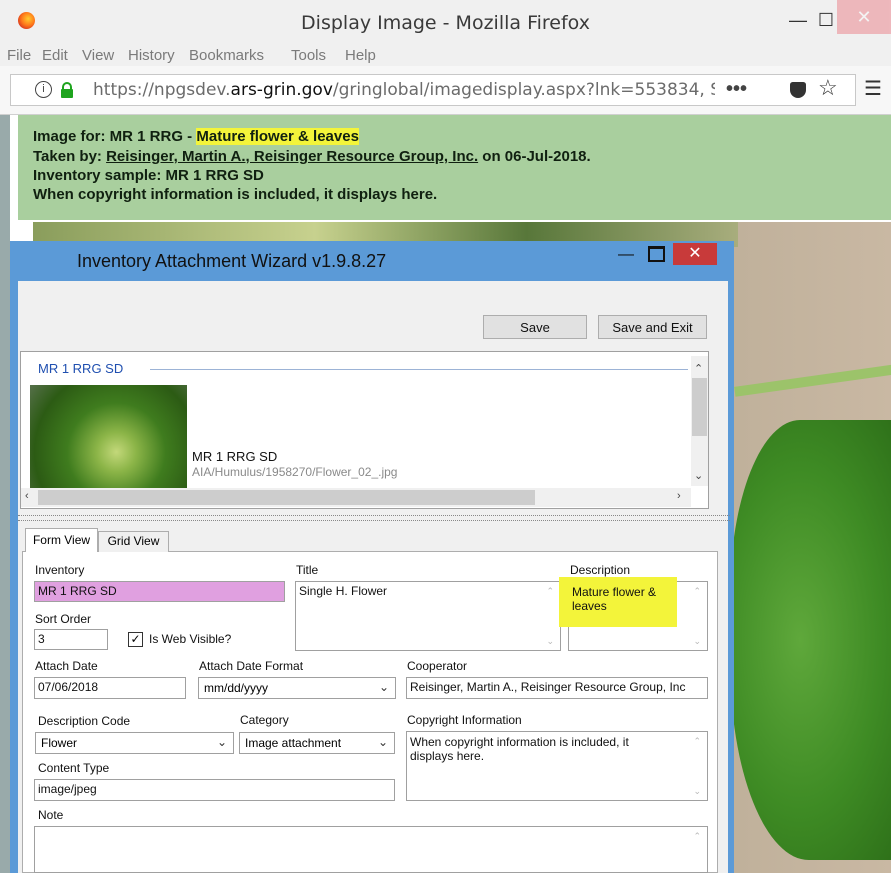 The height and width of the screenshot is (873, 891). What do you see at coordinates (134, 743) in the screenshot?
I see `description-code-dropdown: Flower ⌄` at bounding box center [134, 743].